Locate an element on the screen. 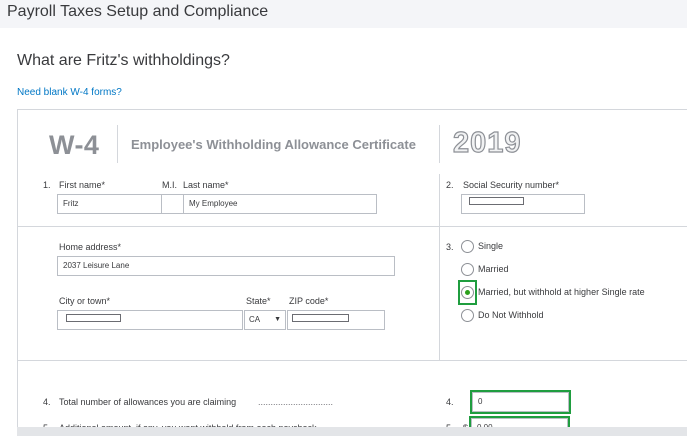  radio-single is located at coordinates (467, 246).